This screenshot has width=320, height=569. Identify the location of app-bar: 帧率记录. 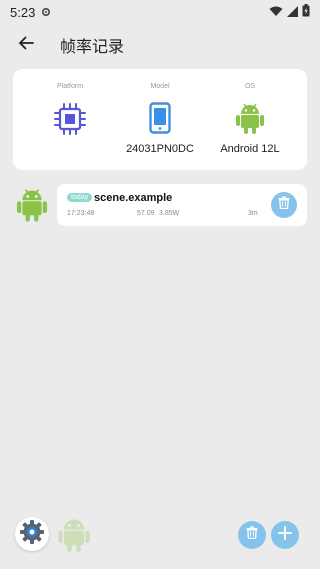
(160, 45).